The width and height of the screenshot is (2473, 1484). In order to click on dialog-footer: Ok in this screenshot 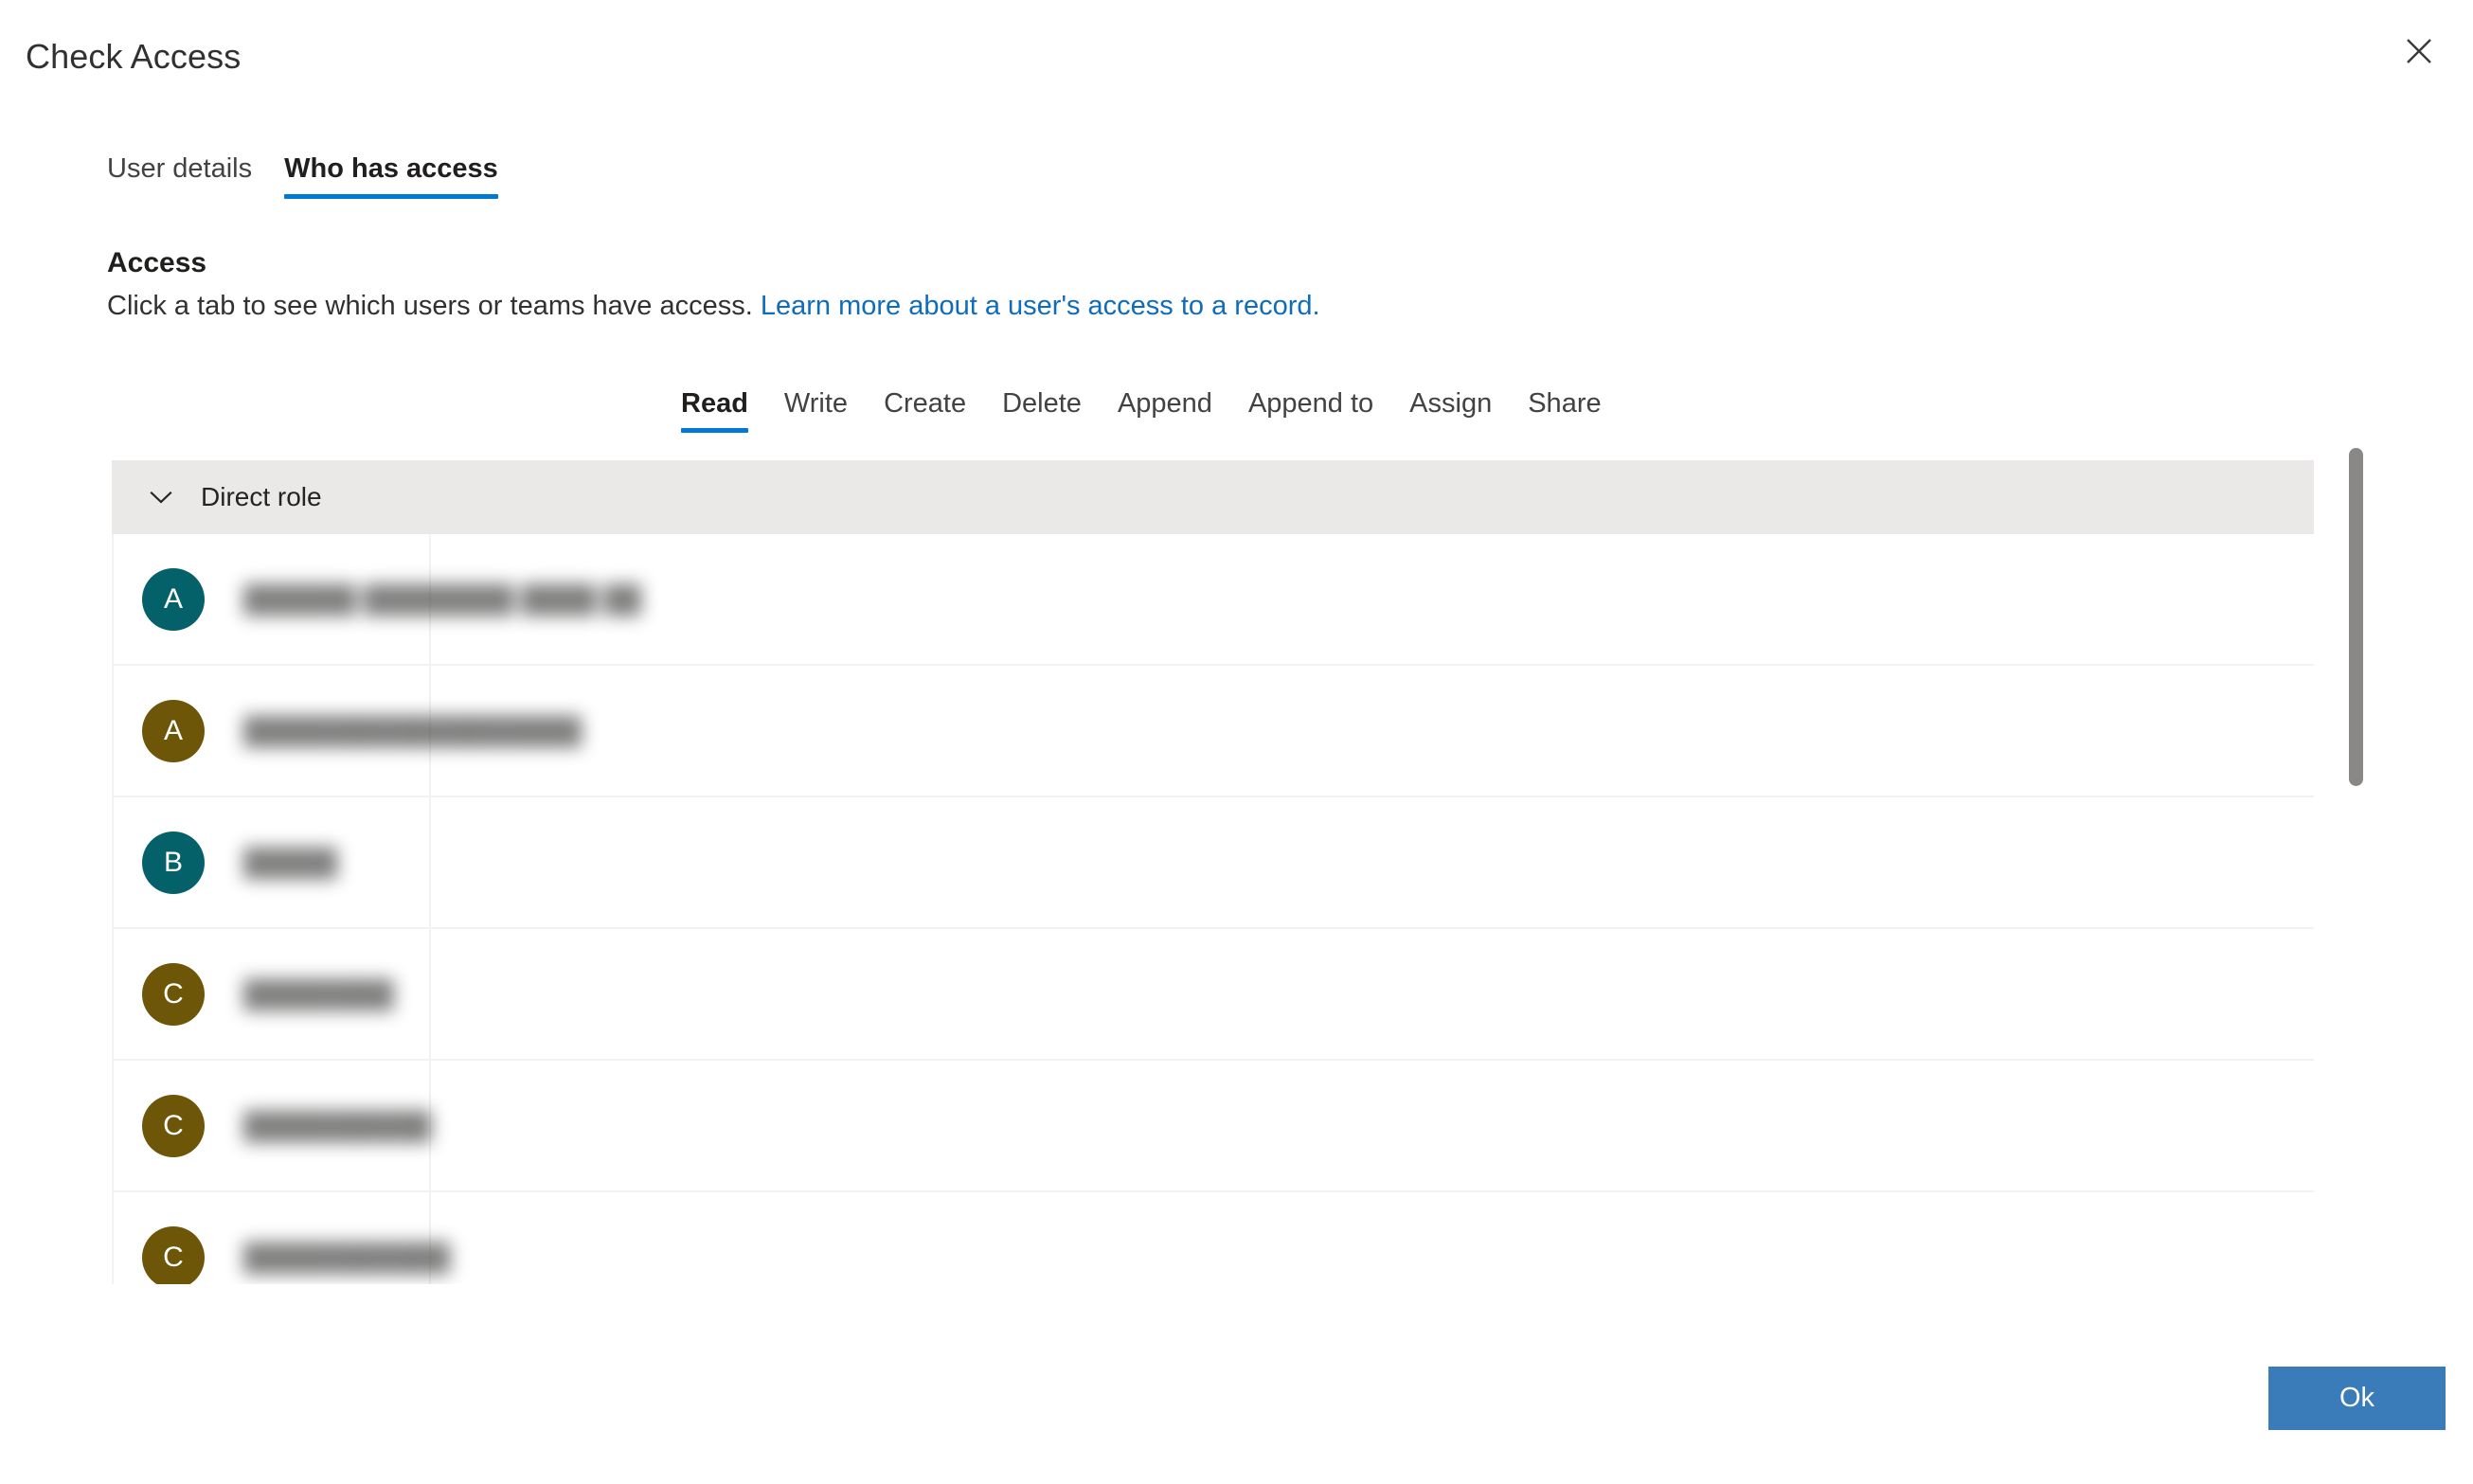, I will do `click(1236, 1412)`.